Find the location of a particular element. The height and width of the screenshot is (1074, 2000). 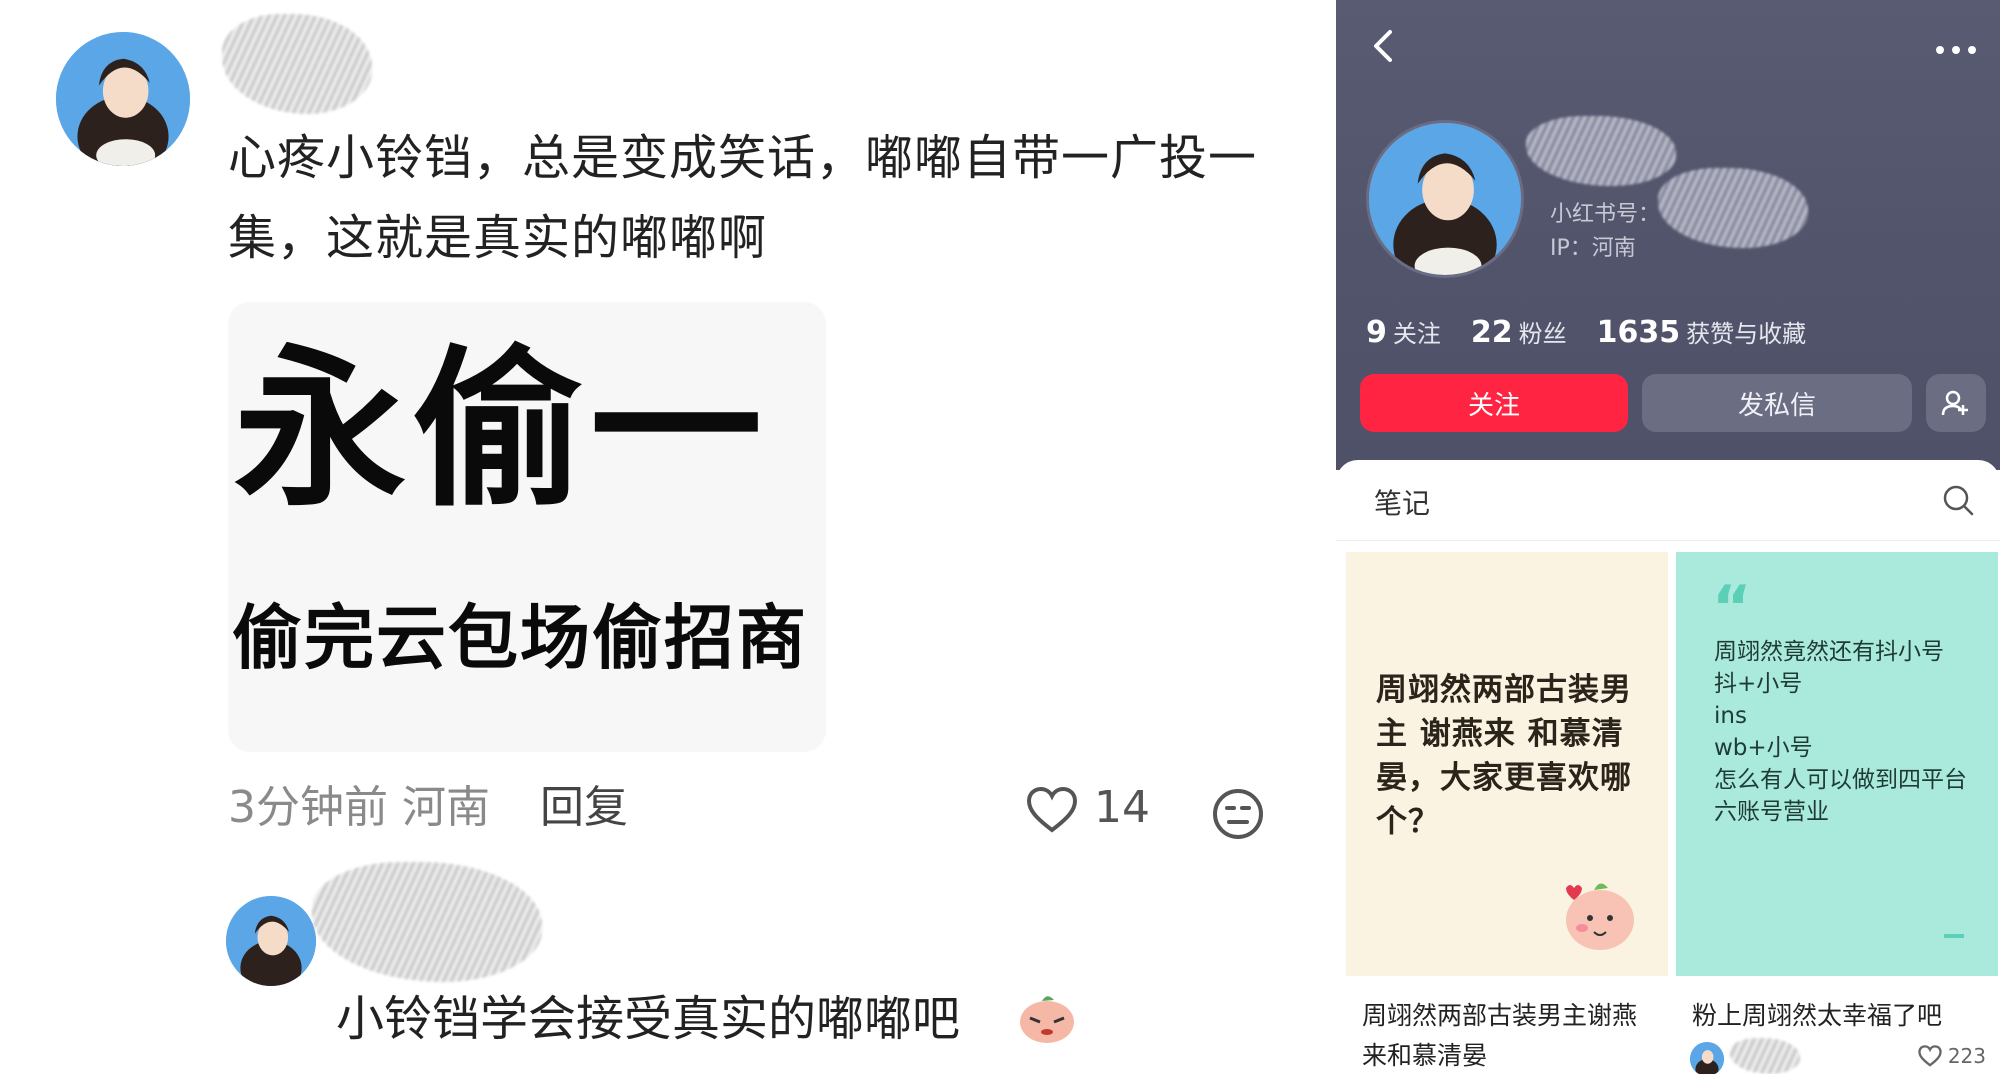

comment-image-subtitle: 偷完云包场偷招商 is located at coordinates (520, 638).